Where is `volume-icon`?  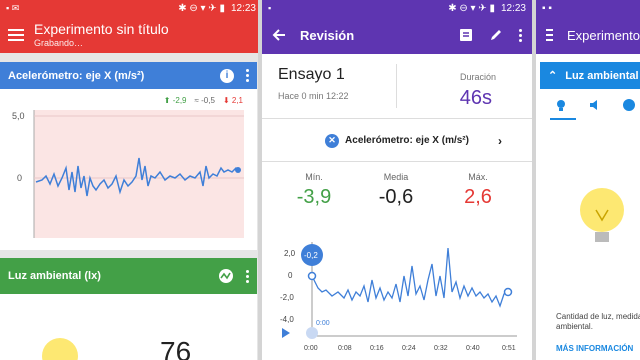 volume-icon is located at coordinates (595, 105).